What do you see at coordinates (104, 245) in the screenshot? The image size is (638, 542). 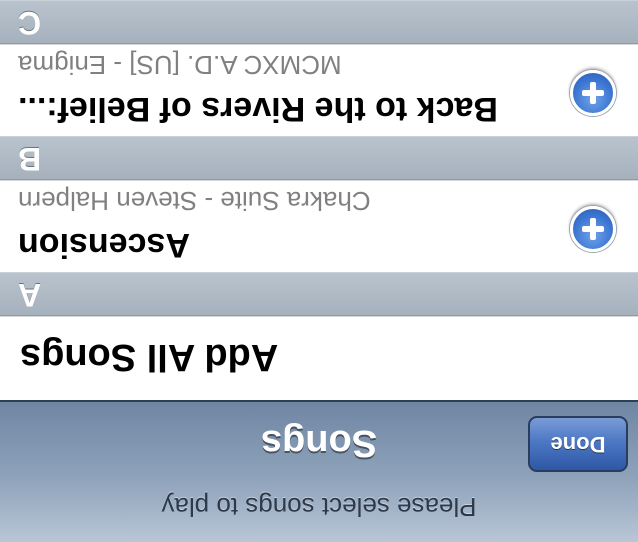 I see `song-title: Ascension` at bounding box center [104, 245].